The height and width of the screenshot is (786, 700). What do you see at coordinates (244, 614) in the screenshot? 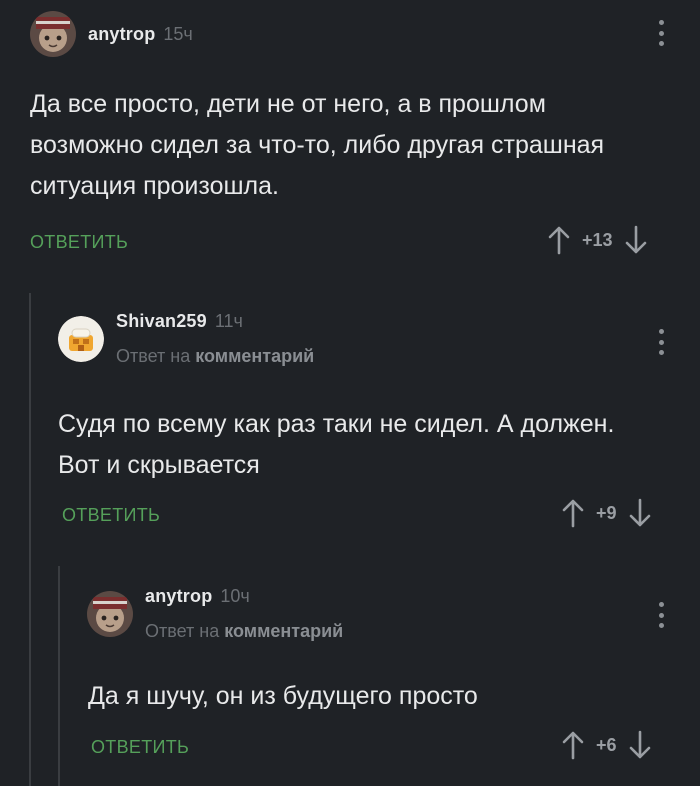
I see `comment-meta: anytrop 10ч Ответ на комментарий` at bounding box center [244, 614].